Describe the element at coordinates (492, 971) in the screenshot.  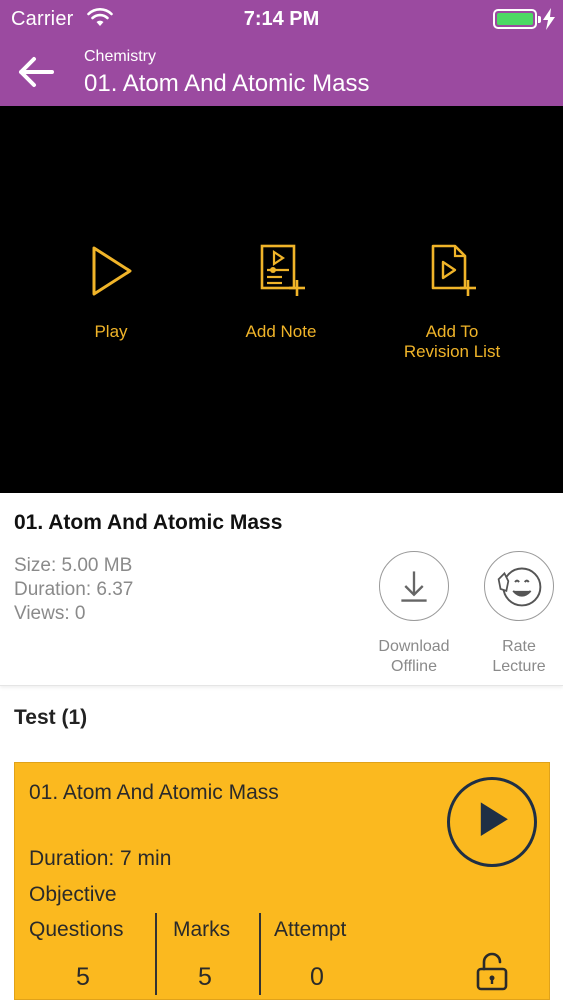
I see `unlock-icon` at that location.